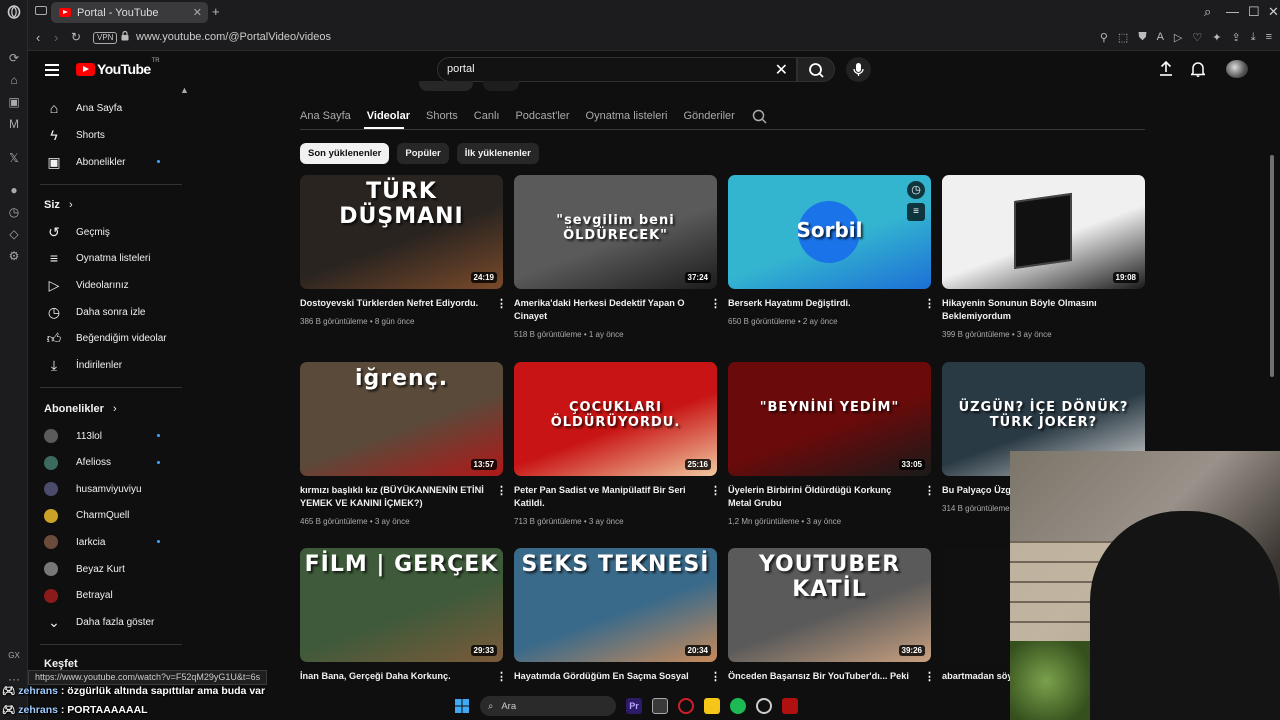 The height and width of the screenshot is (720, 1280). What do you see at coordinates (1178, 37) in the screenshot?
I see `player-icon: ▷` at bounding box center [1178, 37].